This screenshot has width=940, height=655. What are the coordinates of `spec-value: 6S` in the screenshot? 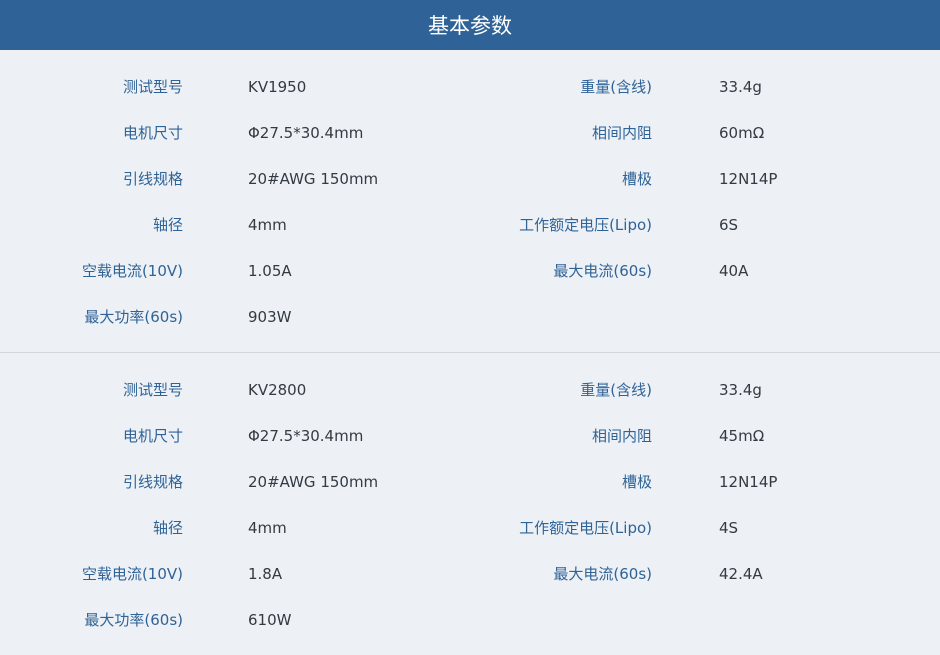 It's located at (729, 225).